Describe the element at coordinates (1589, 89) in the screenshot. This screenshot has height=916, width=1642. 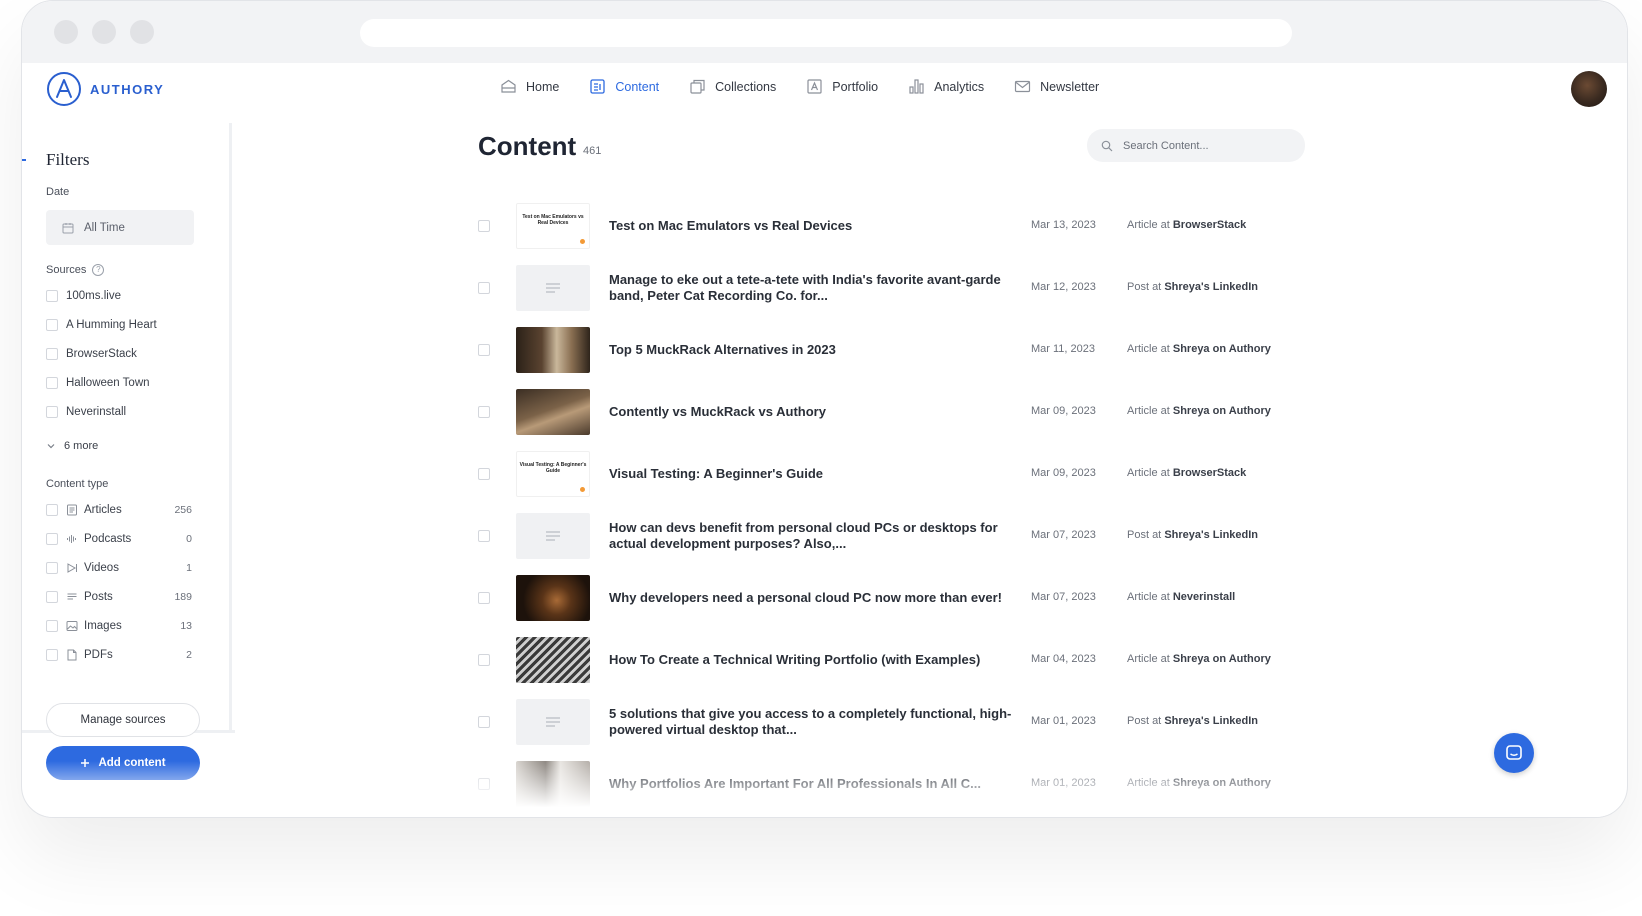
I see `user-avatar` at that location.